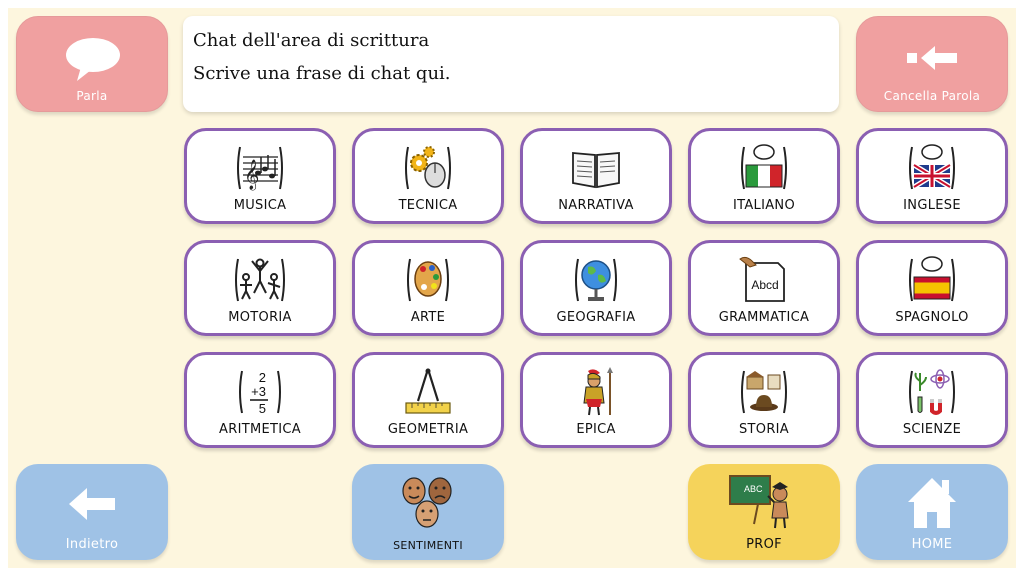  I want to click on chat-line-1: Chat dell'area di scrittura, so click(311, 40).